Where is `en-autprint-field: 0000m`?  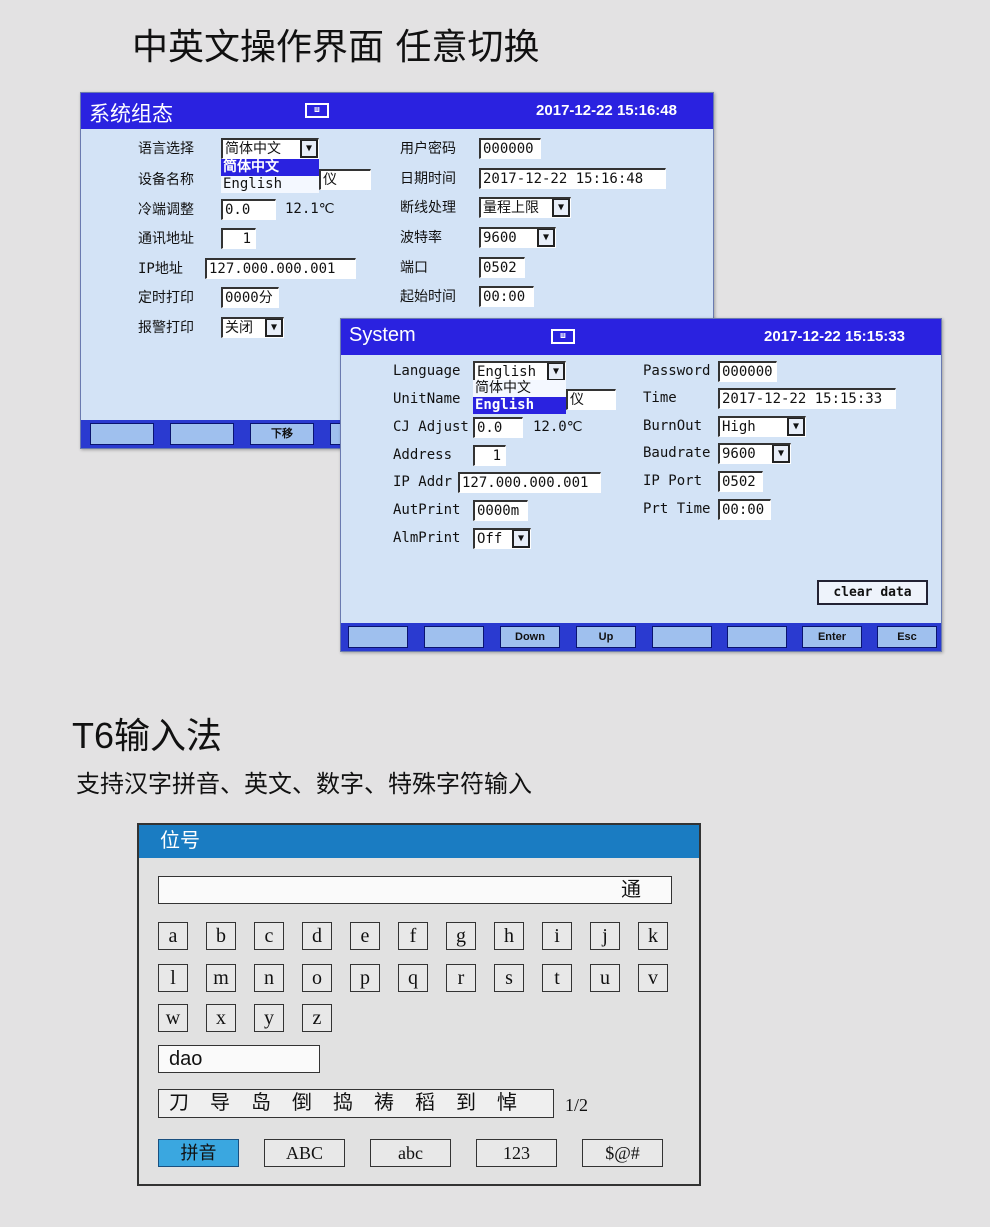
en-autprint-field: 0000m is located at coordinates (500, 510).